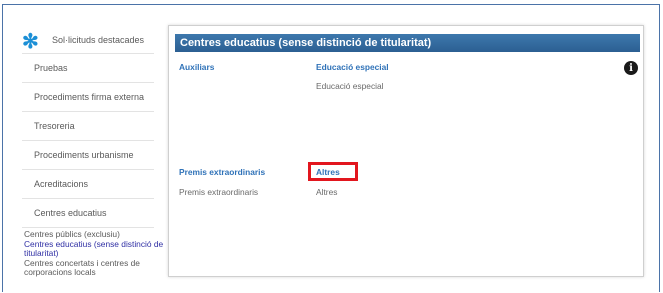  I want to click on sidebar-item-tresoreria: Tresoreria, so click(88, 126).